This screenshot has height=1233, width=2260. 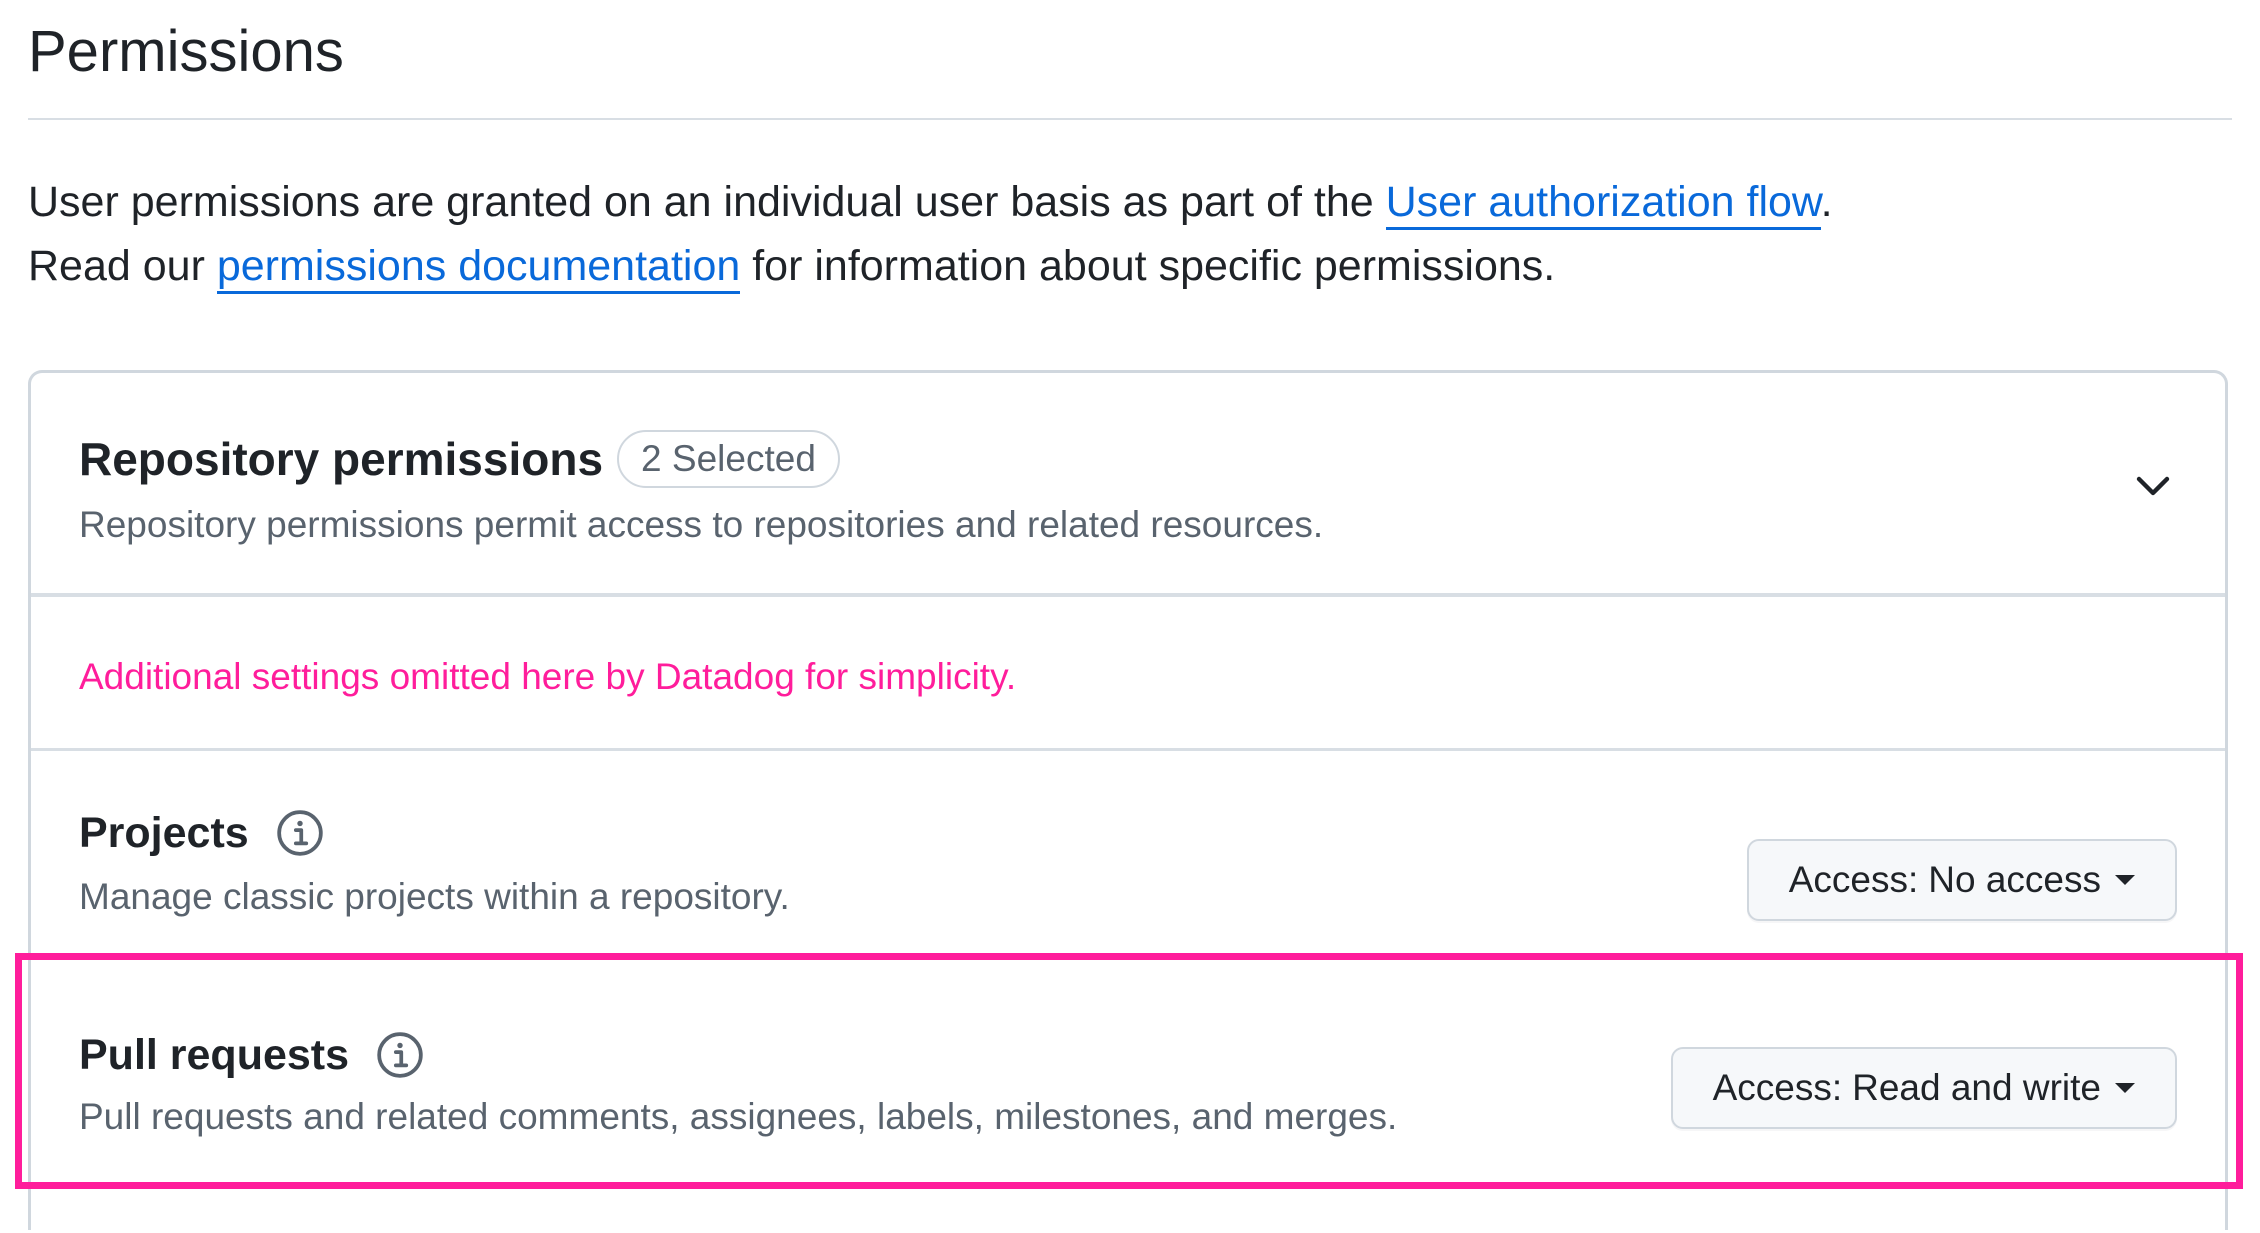 I want to click on projects-title-row: Projects, so click(x=202, y=833).